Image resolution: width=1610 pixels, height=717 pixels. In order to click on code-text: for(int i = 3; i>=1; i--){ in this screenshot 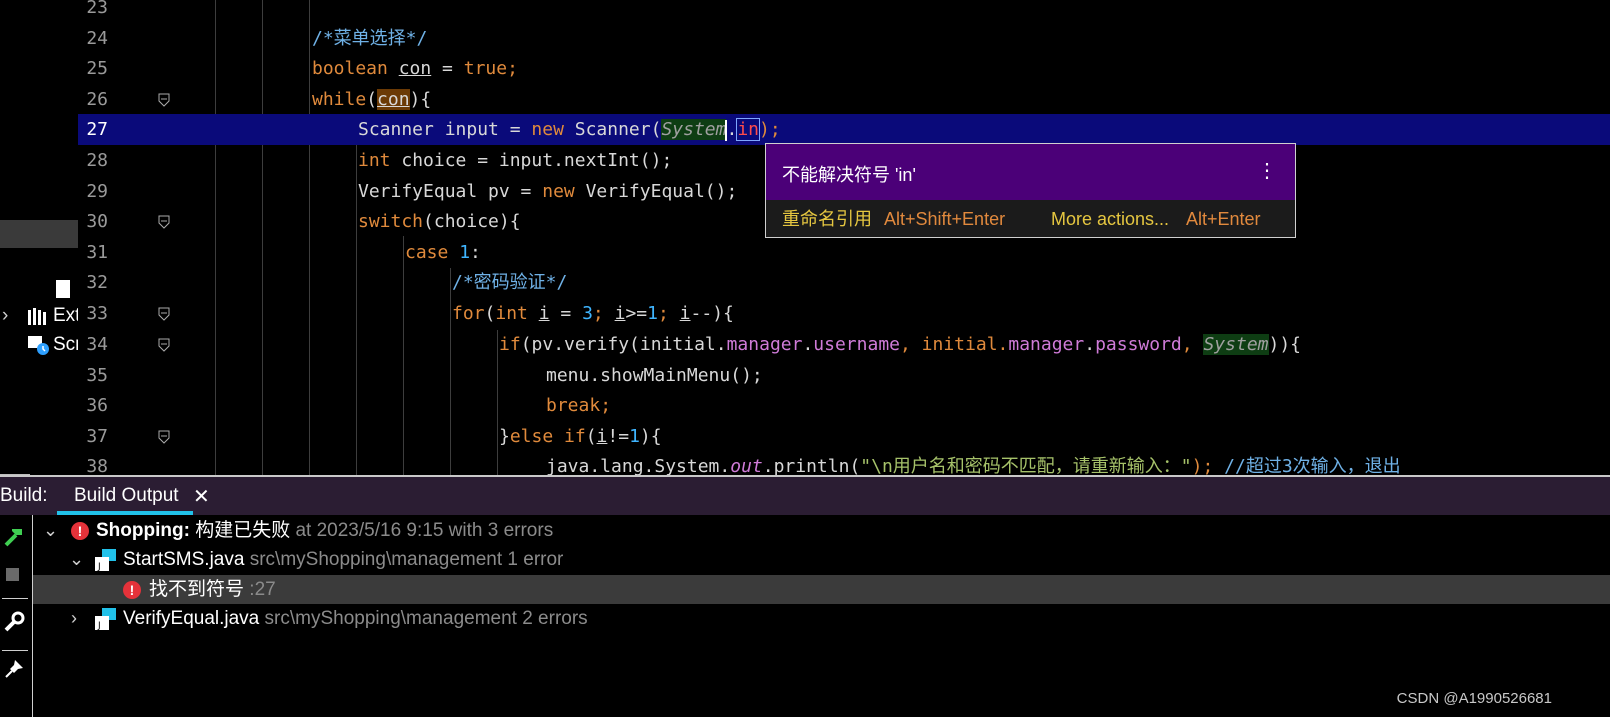, I will do `click(593, 313)`.